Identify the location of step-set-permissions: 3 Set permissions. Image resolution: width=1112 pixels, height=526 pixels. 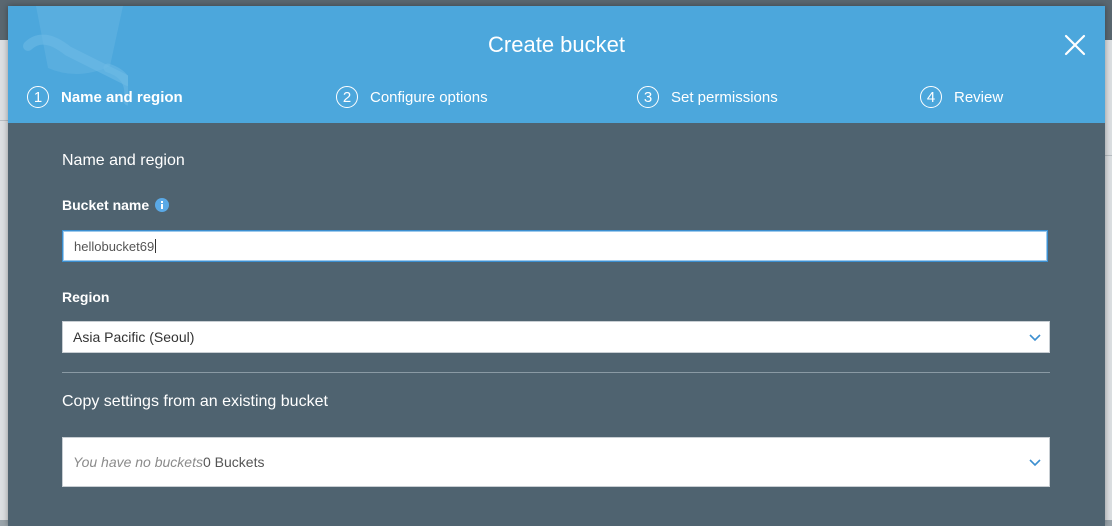
(707, 97).